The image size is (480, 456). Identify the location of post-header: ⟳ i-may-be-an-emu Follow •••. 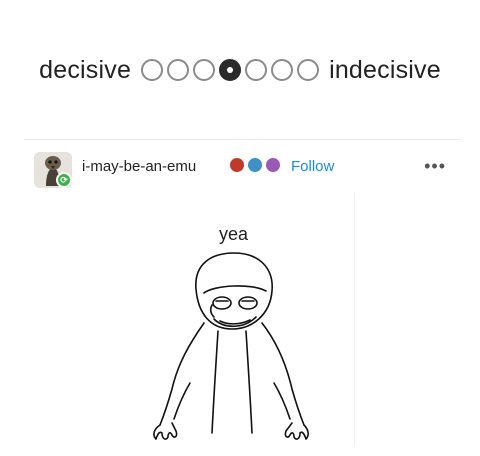
(249, 170).